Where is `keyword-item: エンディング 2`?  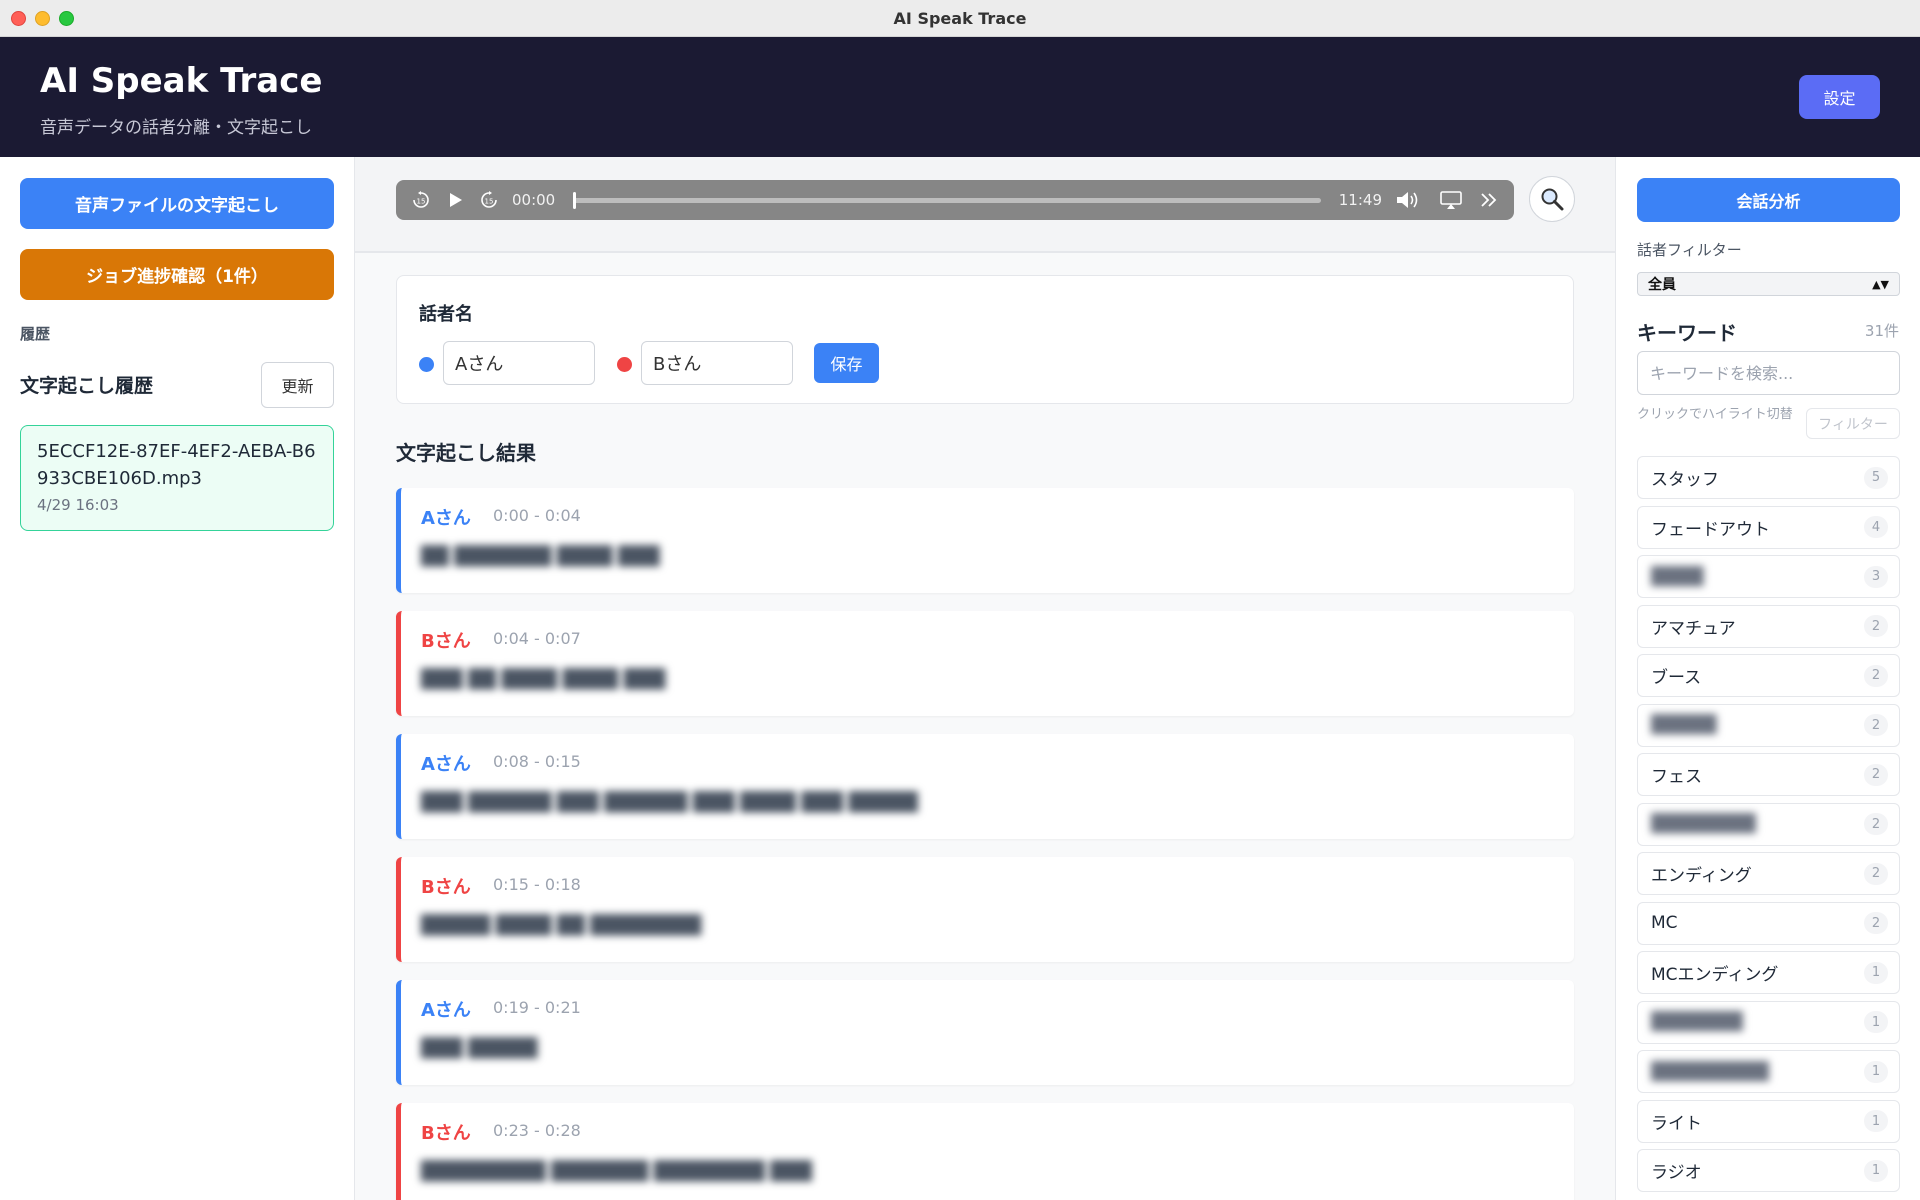
keyword-item: エンディング 2 is located at coordinates (1768, 873).